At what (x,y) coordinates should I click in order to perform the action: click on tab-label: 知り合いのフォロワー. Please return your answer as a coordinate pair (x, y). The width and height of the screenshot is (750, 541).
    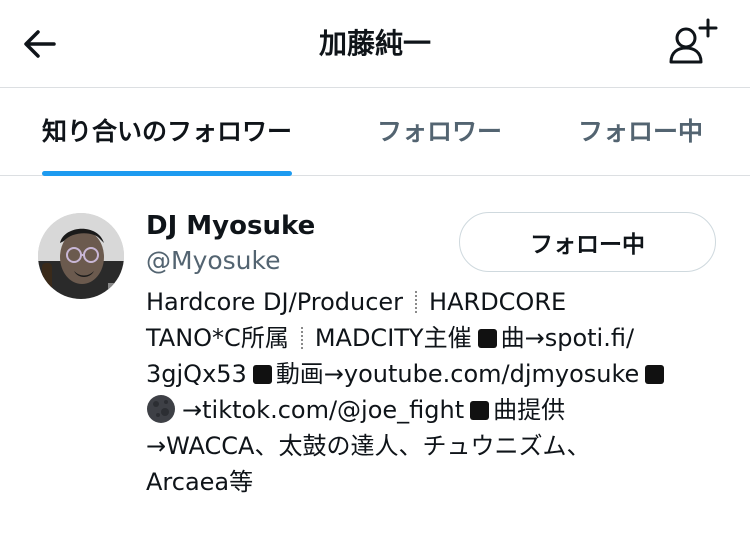
    Looking at the image, I should click on (167, 131).